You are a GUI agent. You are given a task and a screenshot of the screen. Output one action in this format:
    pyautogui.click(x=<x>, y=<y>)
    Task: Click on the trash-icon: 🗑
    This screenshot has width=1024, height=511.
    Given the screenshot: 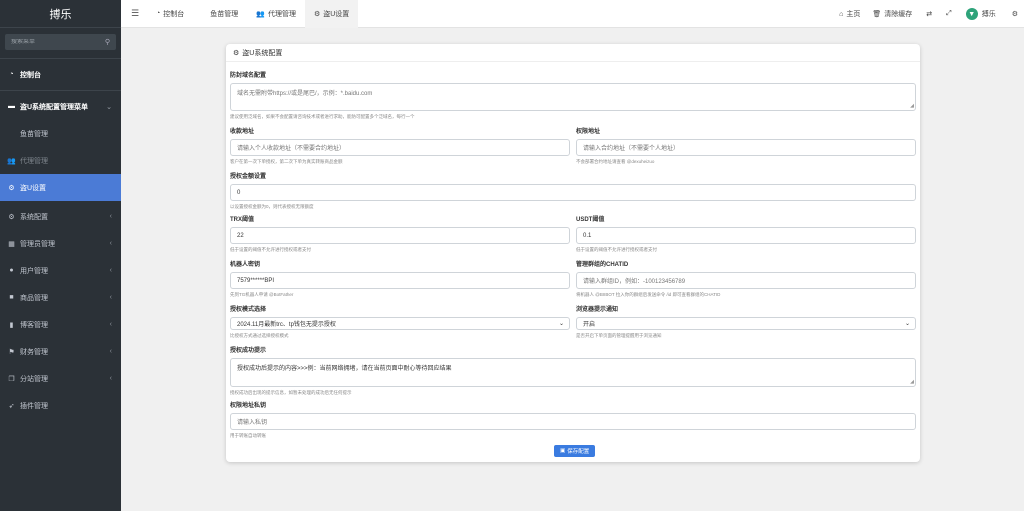 What is the action you would take?
    pyautogui.click(x=877, y=14)
    